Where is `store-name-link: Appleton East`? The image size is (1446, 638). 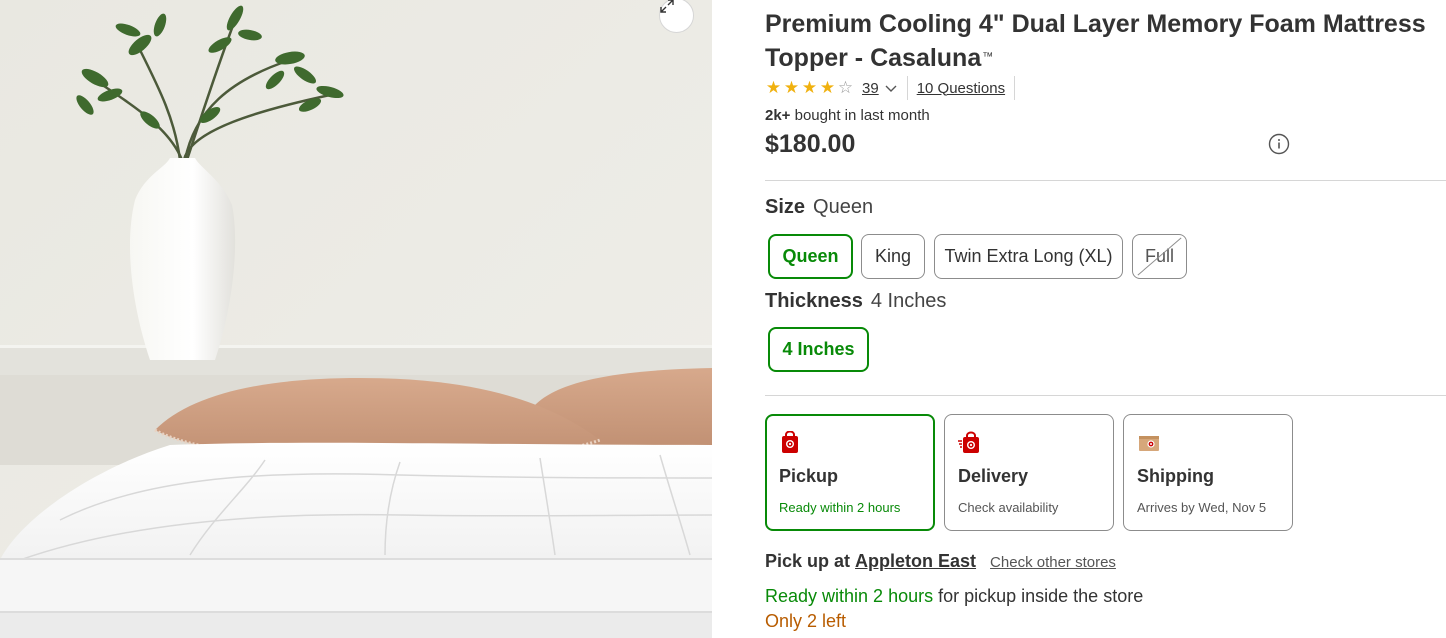 store-name-link: Appleton East is located at coordinates (915, 561).